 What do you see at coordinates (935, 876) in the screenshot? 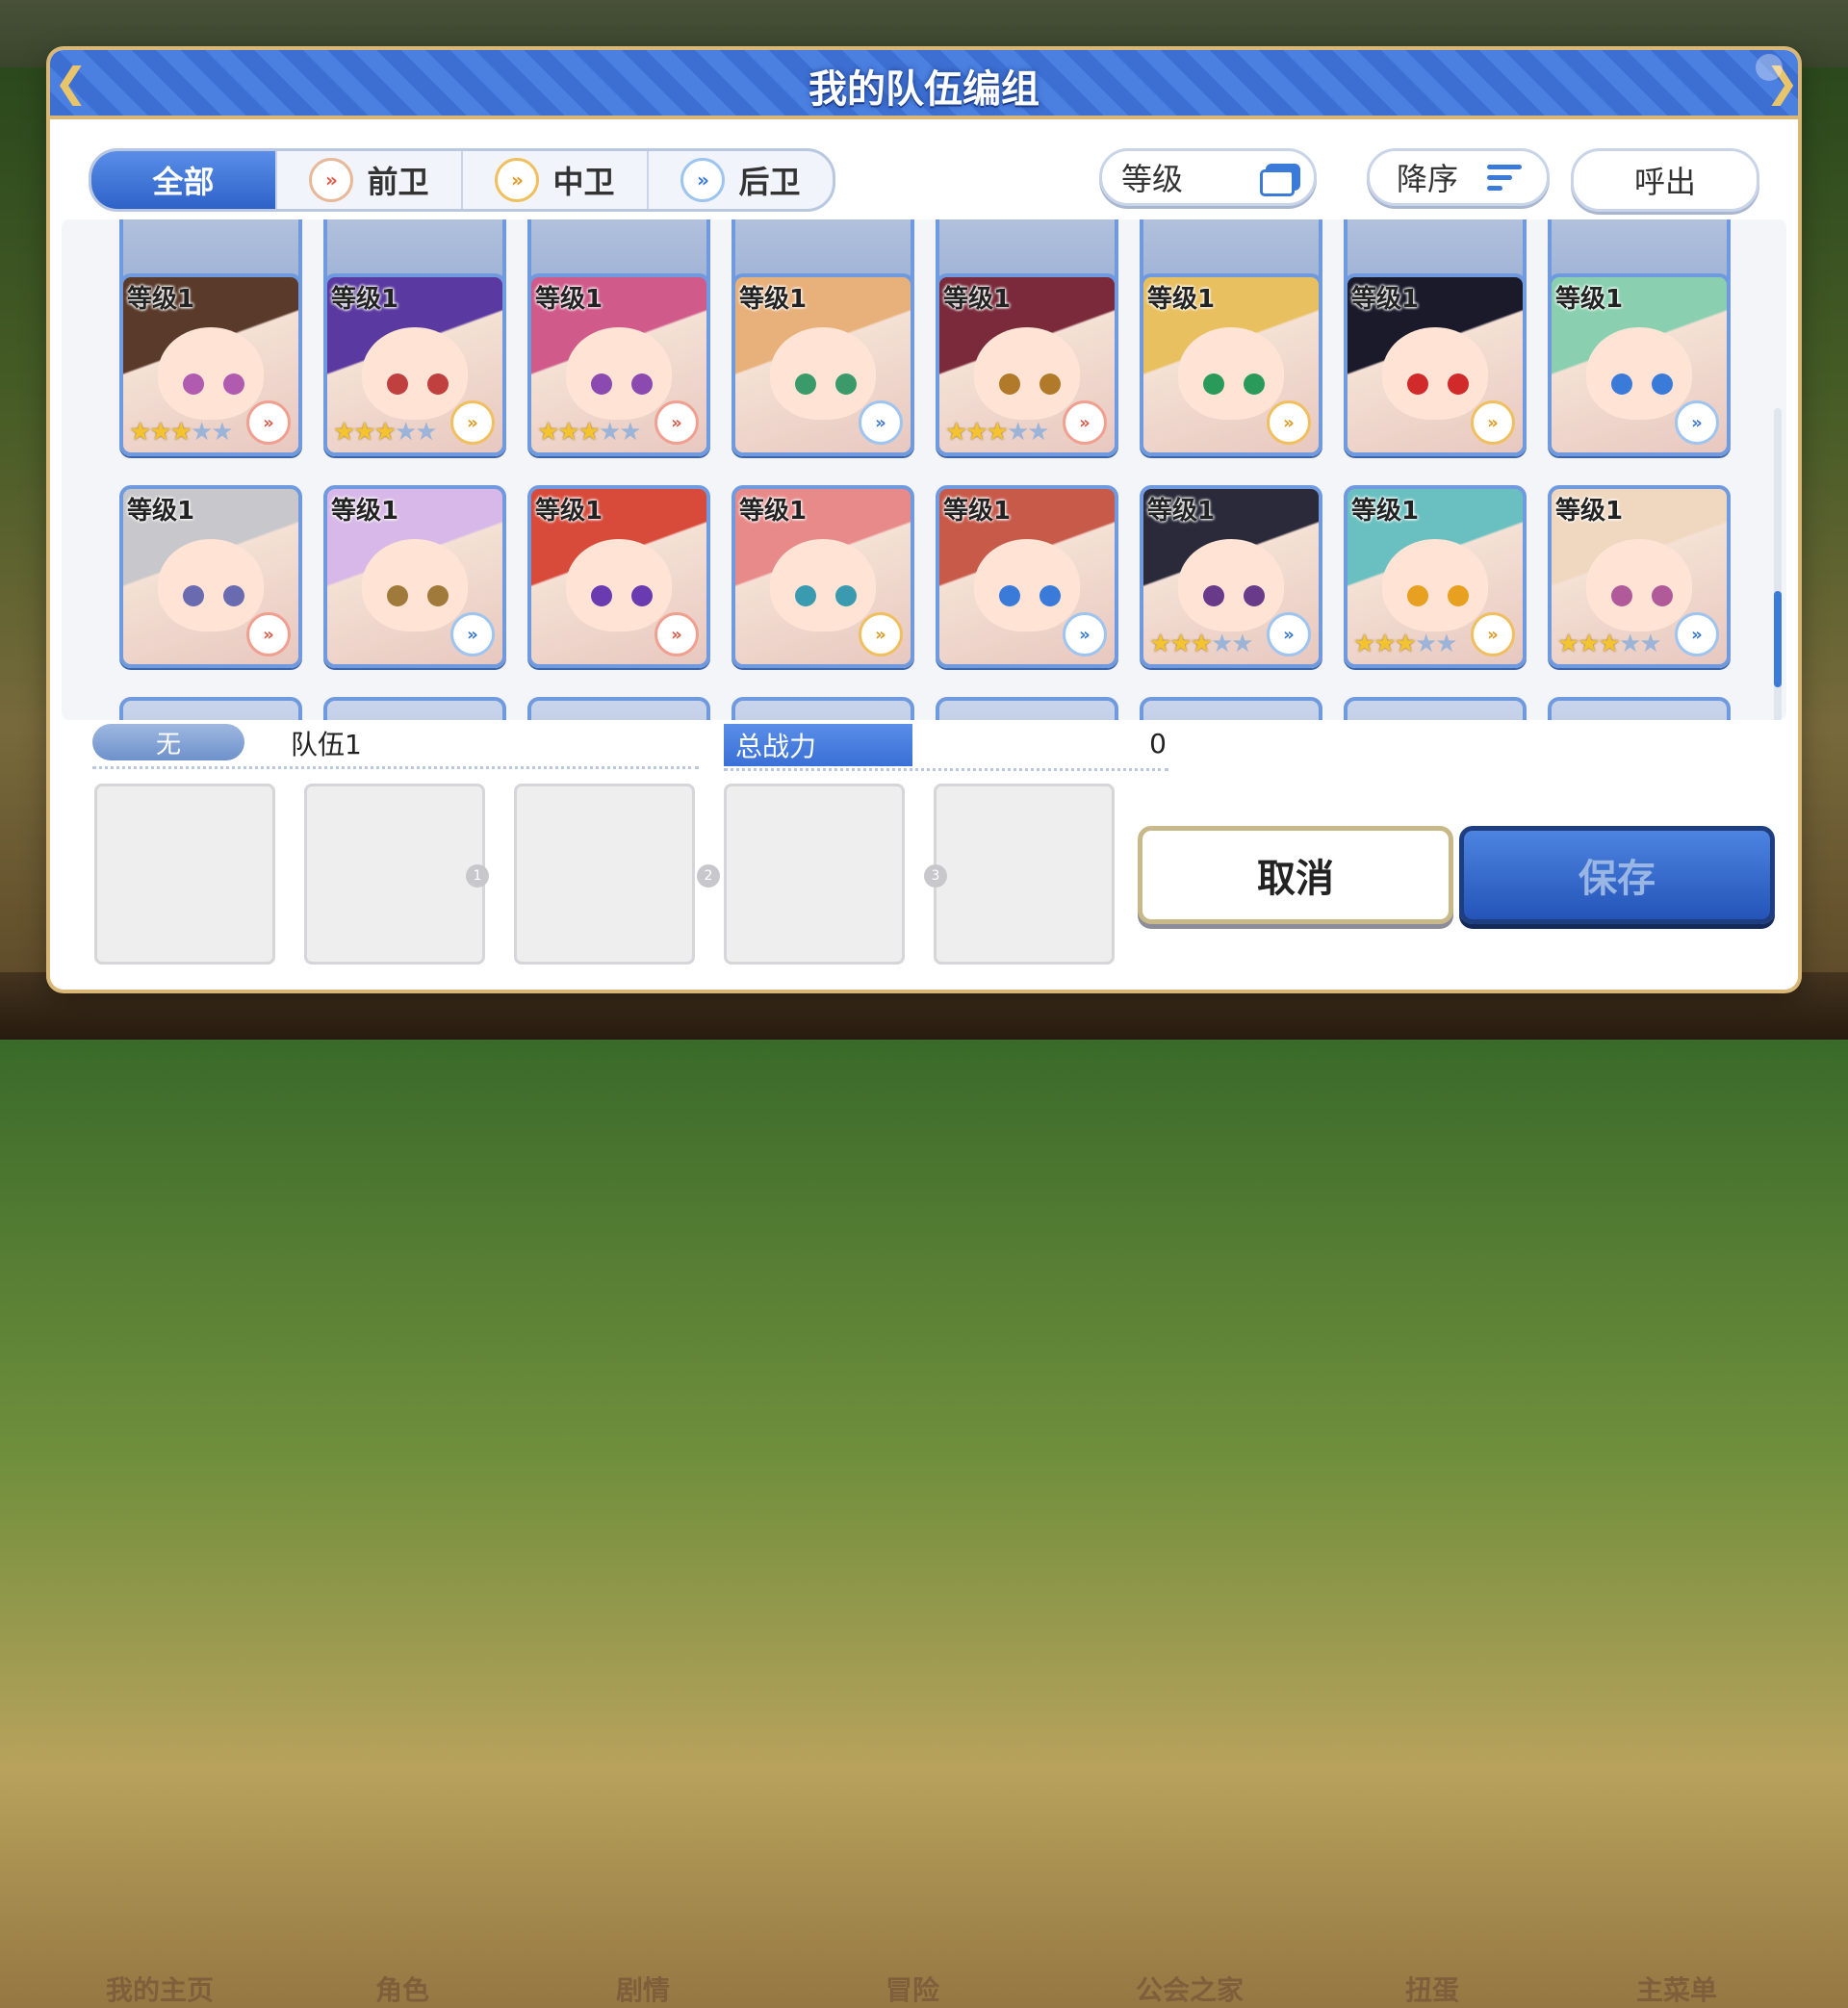
I see `slot-number: 3` at bounding box center [935, 876].